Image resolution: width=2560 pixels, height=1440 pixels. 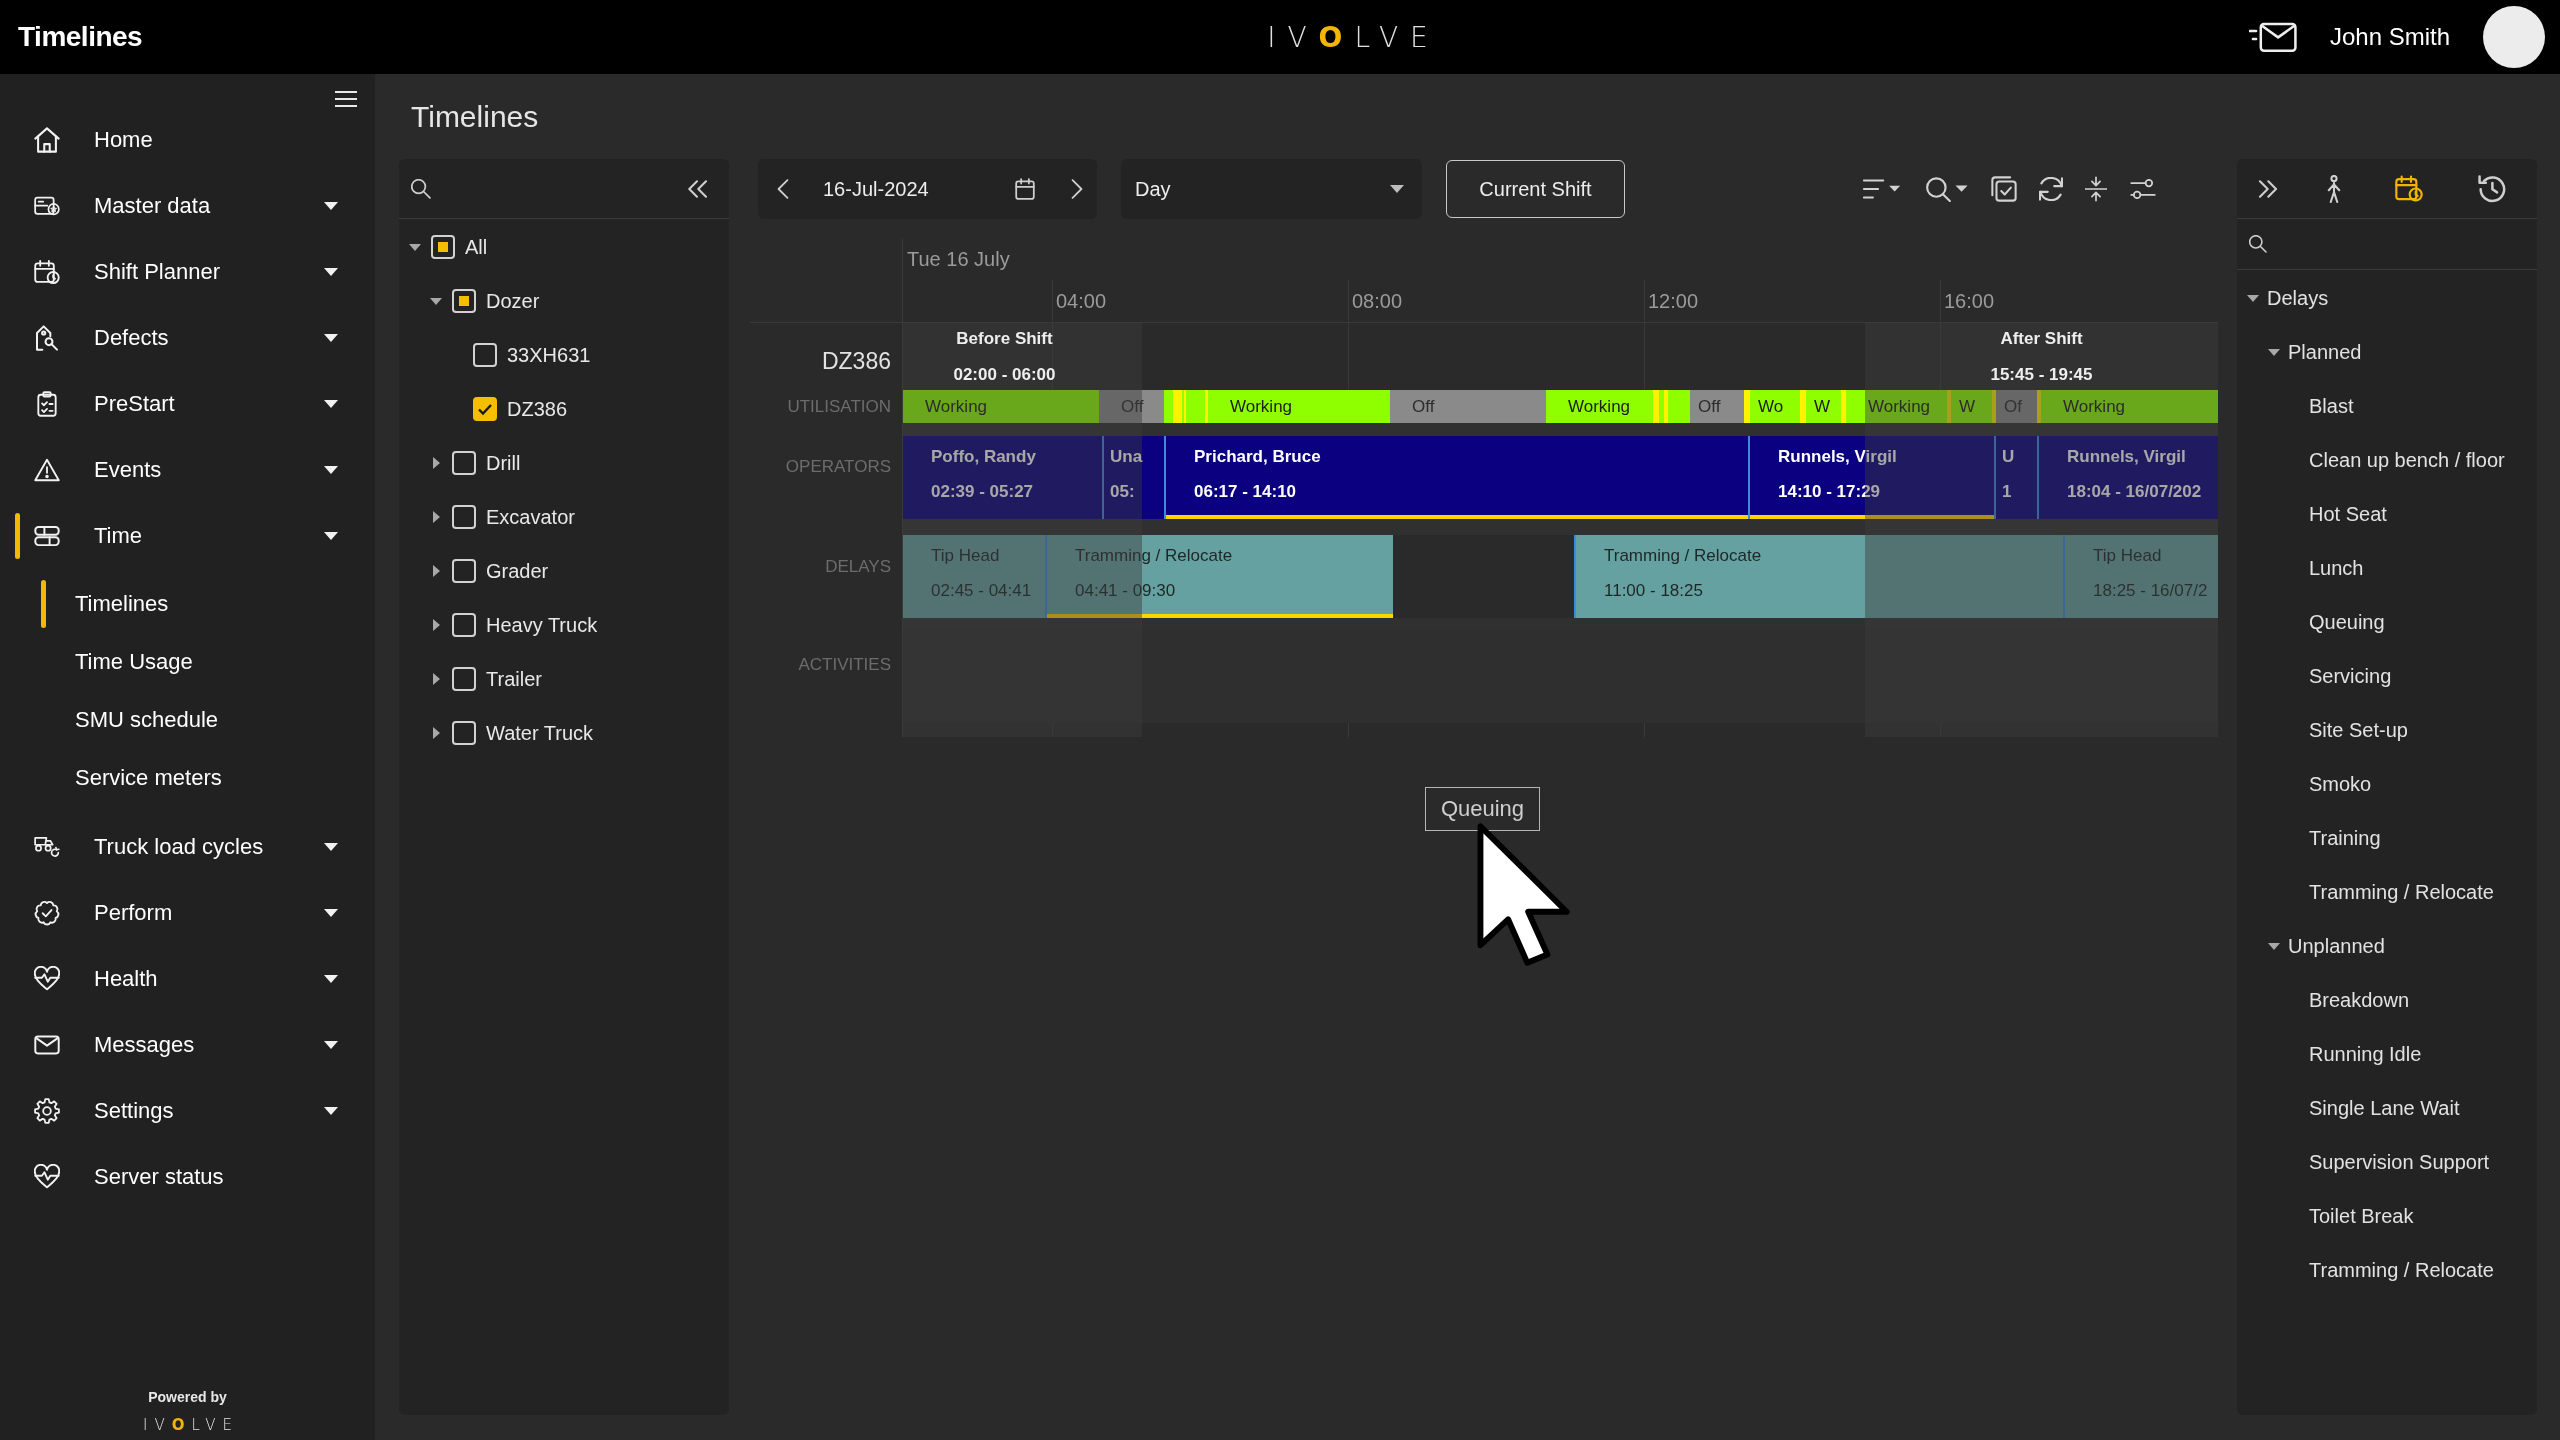 I want to click on double-chevron-right-icon, so click(x=2268, y=188).